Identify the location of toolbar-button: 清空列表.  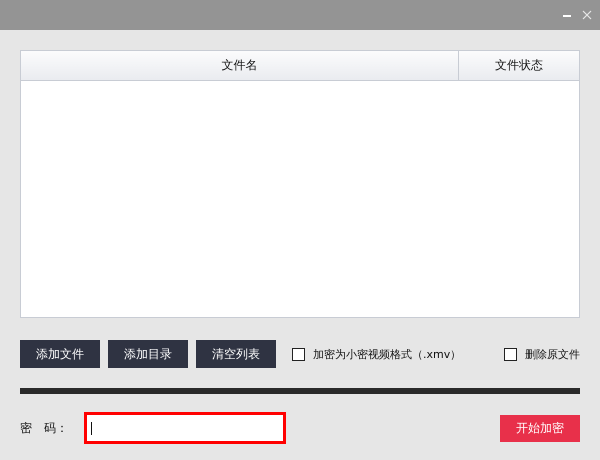
(236, 354).